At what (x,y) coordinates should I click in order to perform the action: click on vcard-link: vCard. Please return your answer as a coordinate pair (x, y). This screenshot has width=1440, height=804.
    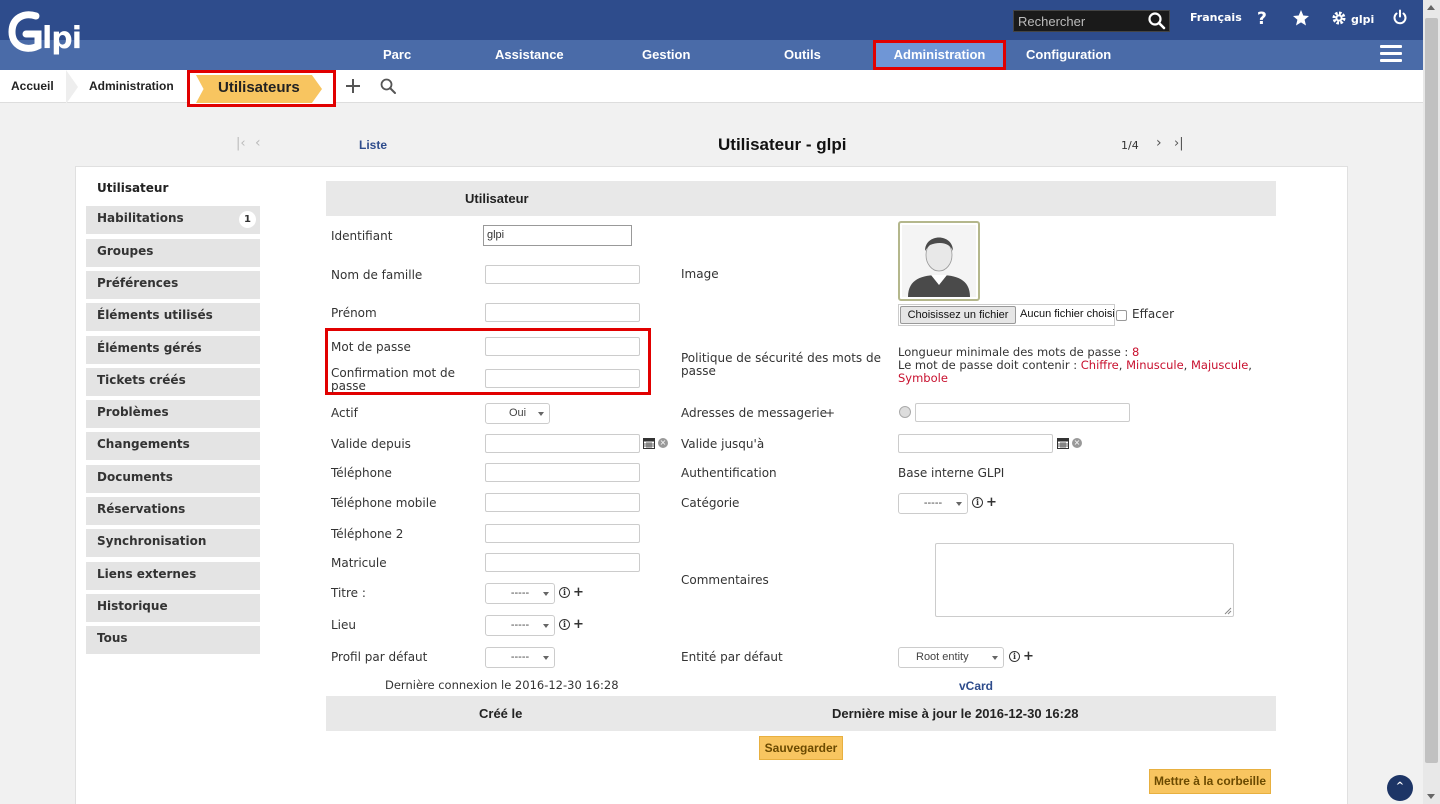
    Looking at the image, I should click on (976, 686).